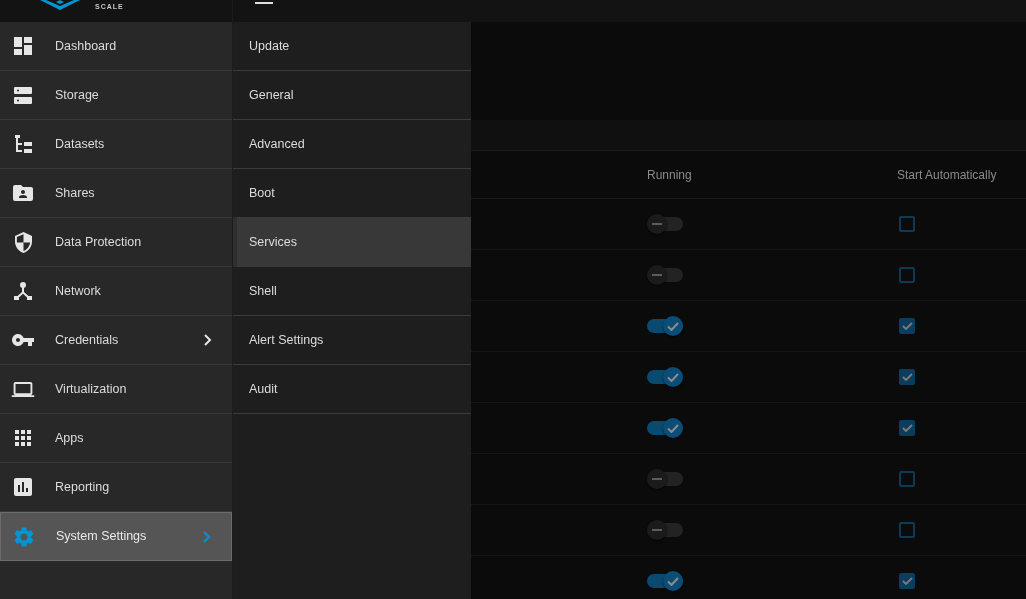  What do you see at coordinates (23, 291) in the screenshot?
I see `network-icon` at bounding box center [23, 291].